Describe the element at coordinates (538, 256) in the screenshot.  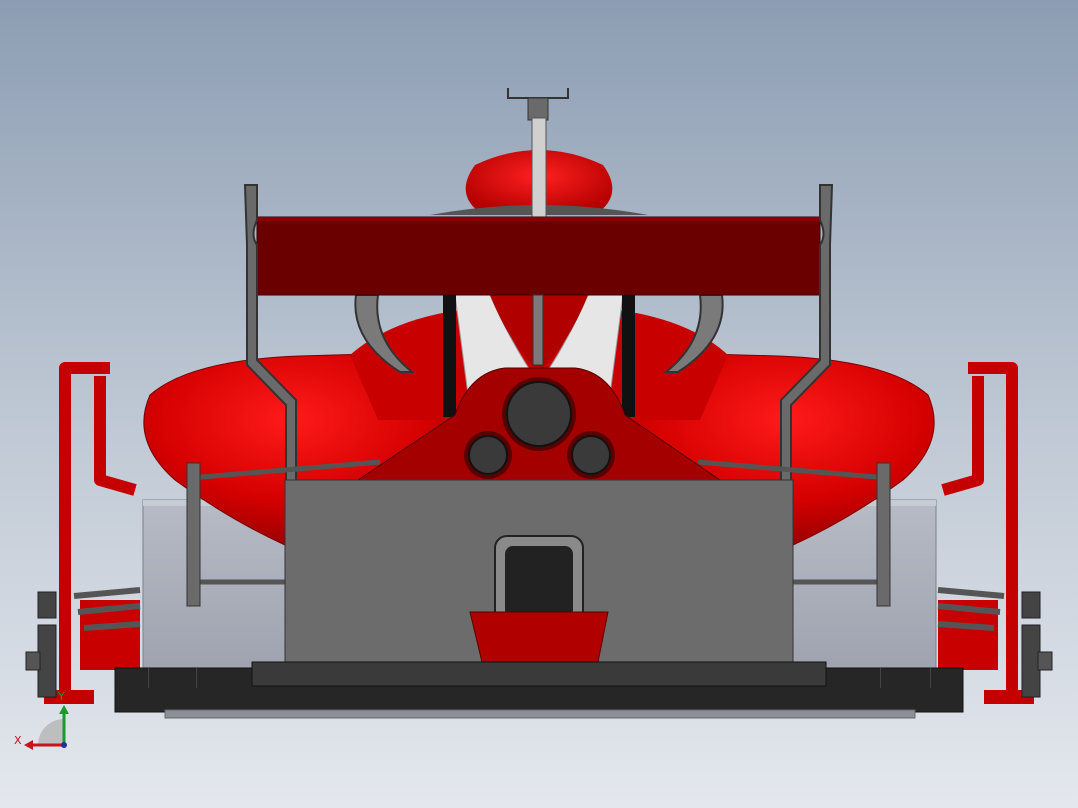
I see `rear-wing-mainplane` at that location.